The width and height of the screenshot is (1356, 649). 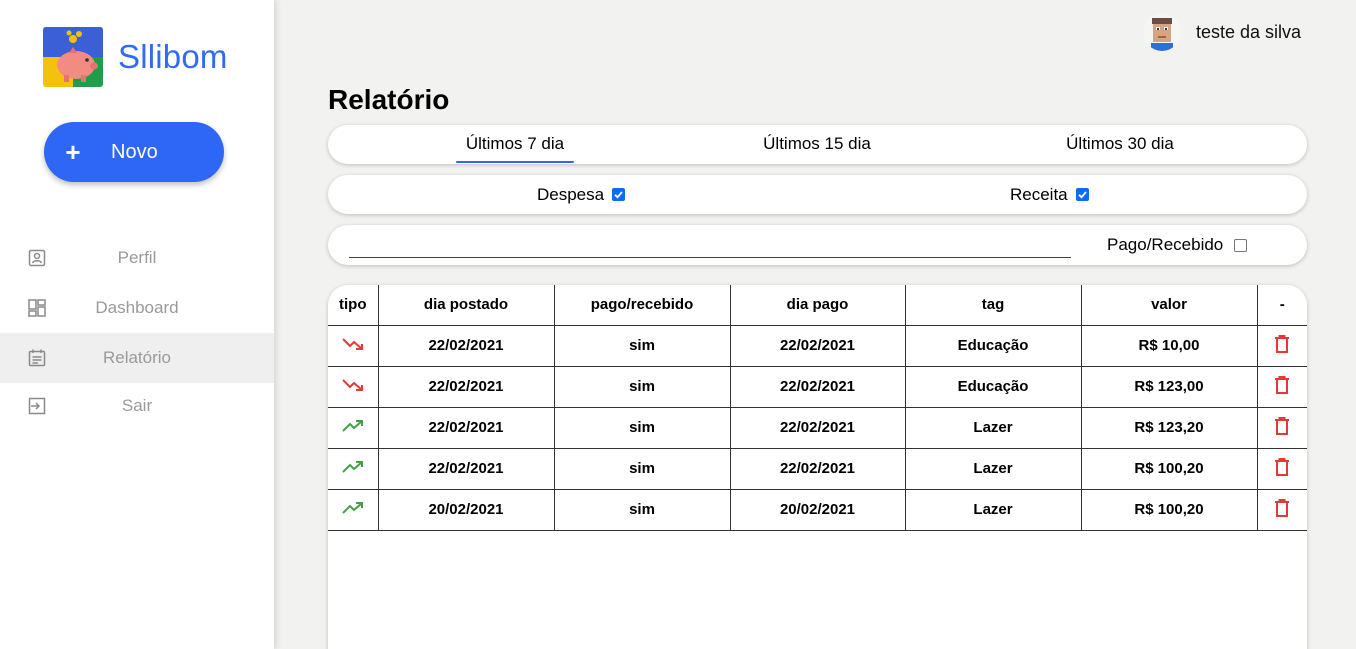 I want to click on table-row: 22/02/2021 sim 22/02/2021 Educação R$ 123,00, so click(x=817, y=387).